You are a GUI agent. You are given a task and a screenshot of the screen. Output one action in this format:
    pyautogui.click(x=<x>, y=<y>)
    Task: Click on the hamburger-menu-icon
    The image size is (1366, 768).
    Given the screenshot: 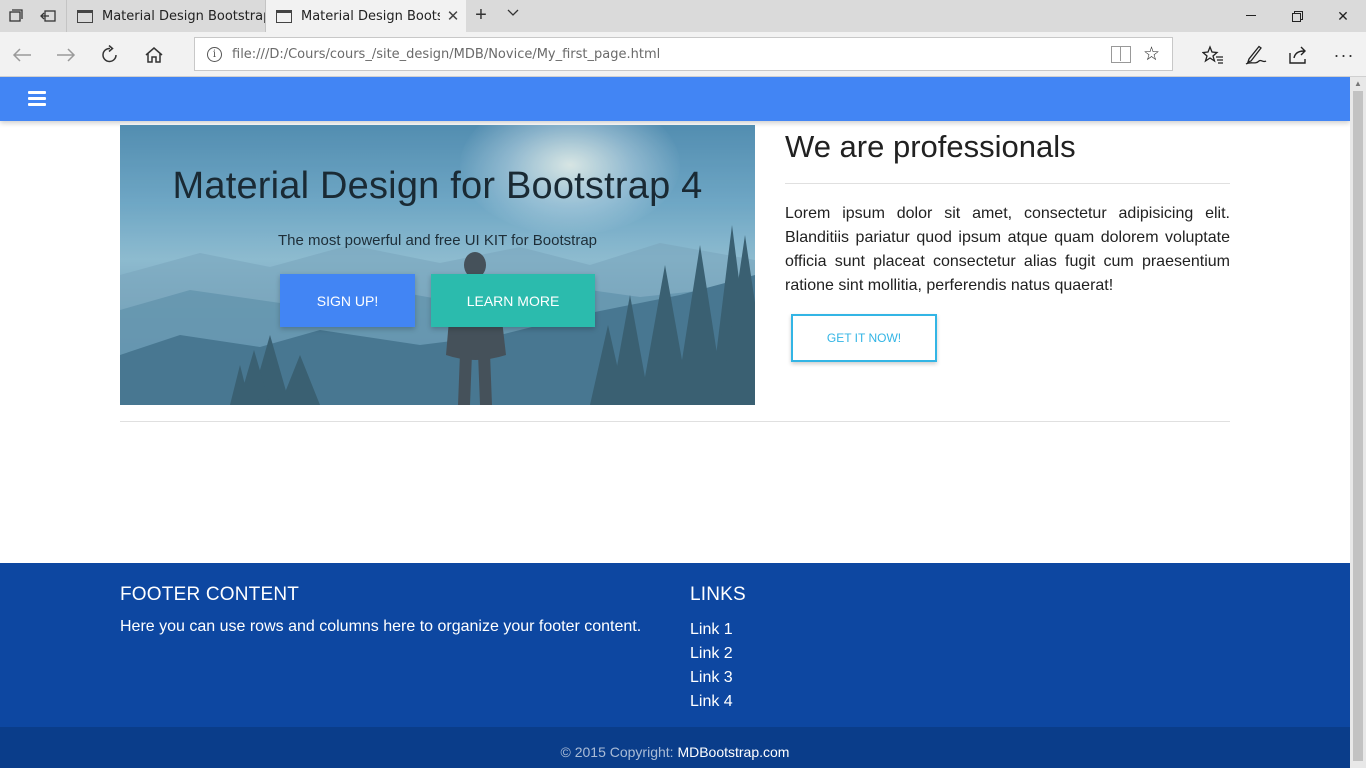 What is the action you would take?
    pyautogui.click(x=37, y=99)
    